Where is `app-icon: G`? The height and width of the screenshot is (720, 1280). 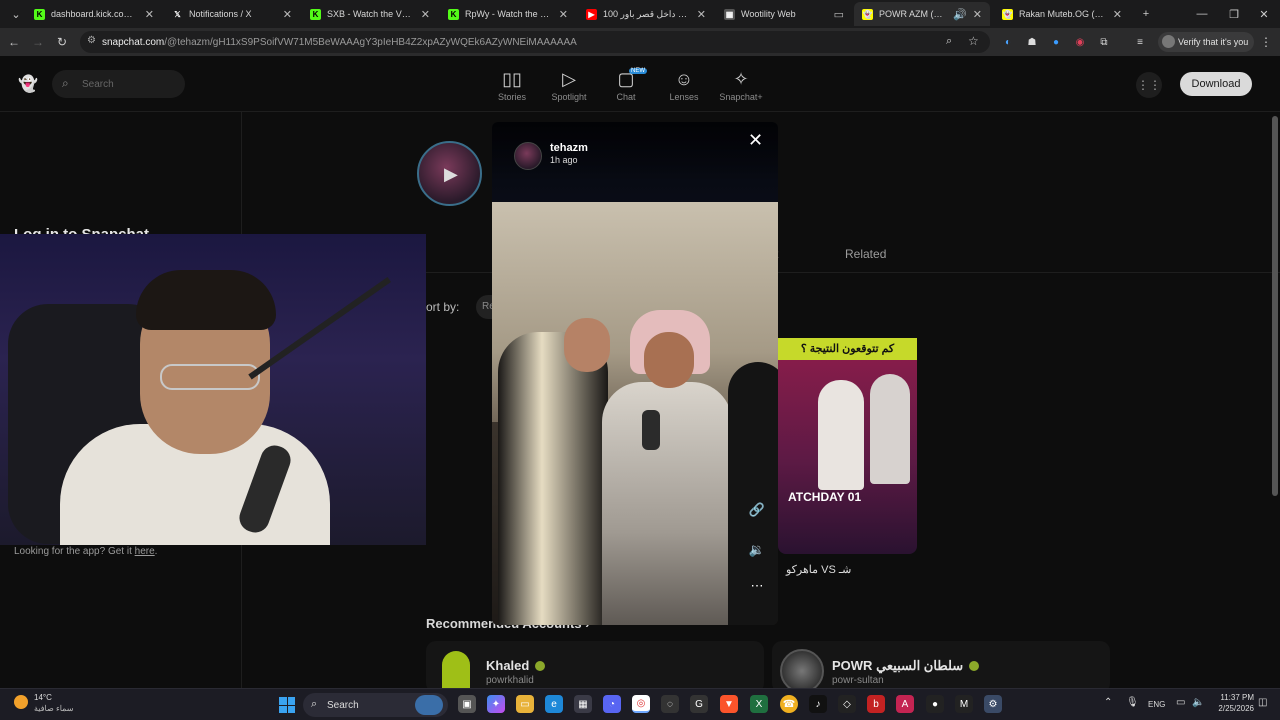
app-icon: G is located at coordinates (699, 704).